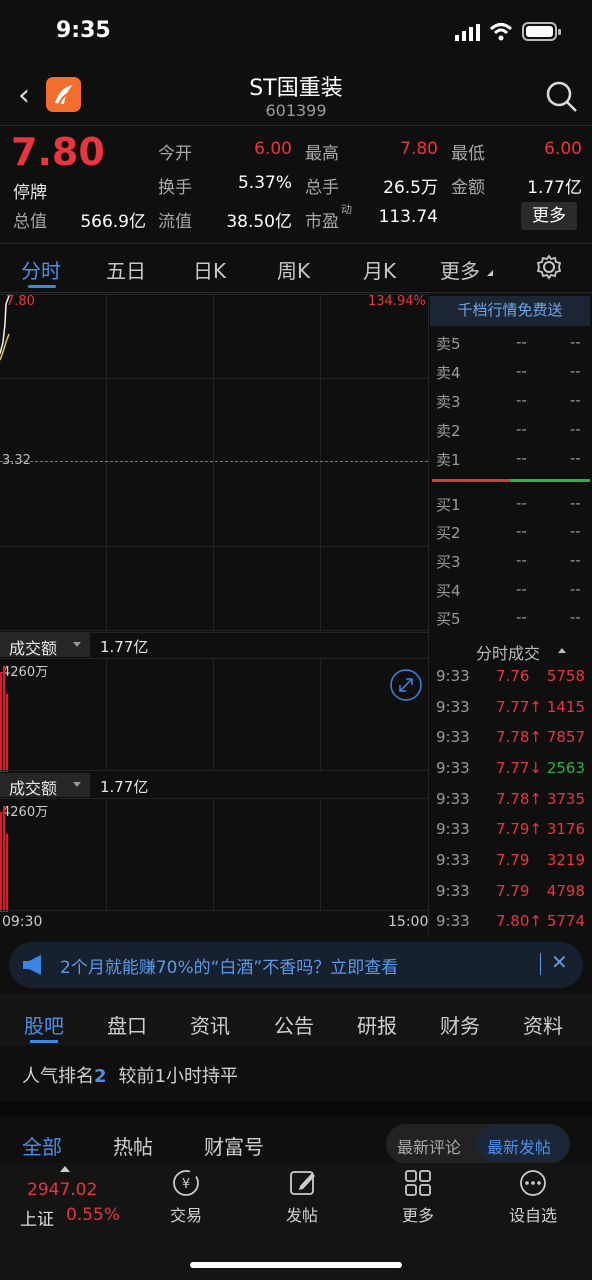 The height and width of the screenshot is (1280, 592). What do you see at coordinates (429, 1146) in the screenshot?
I see `sort-latest-comment: 最新评论` at bounding box center [429, 1146].